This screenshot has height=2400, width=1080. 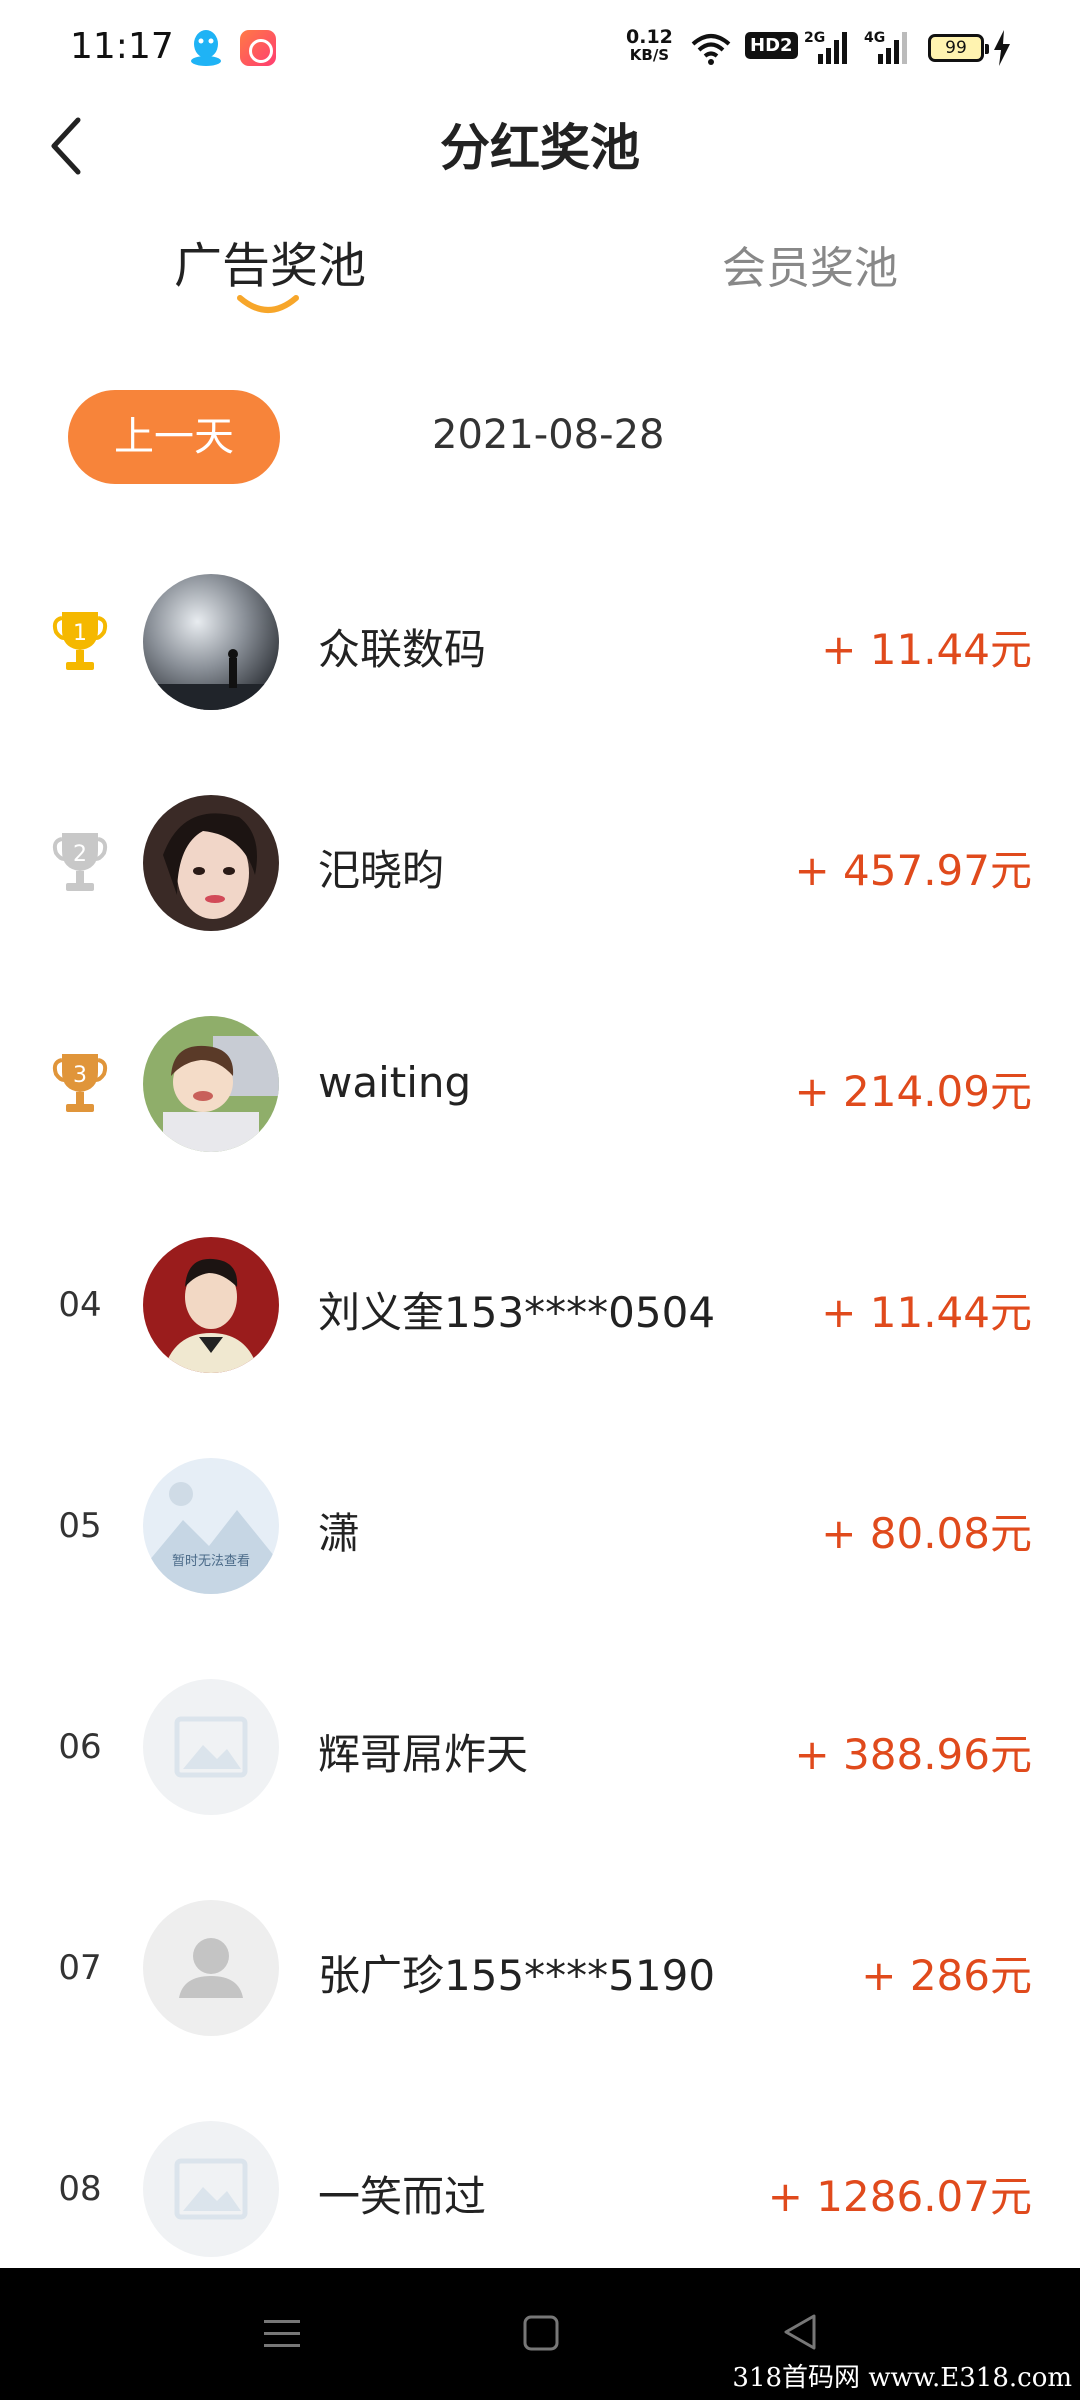 I want to click on home-icon, so click(x=541, y=2333).